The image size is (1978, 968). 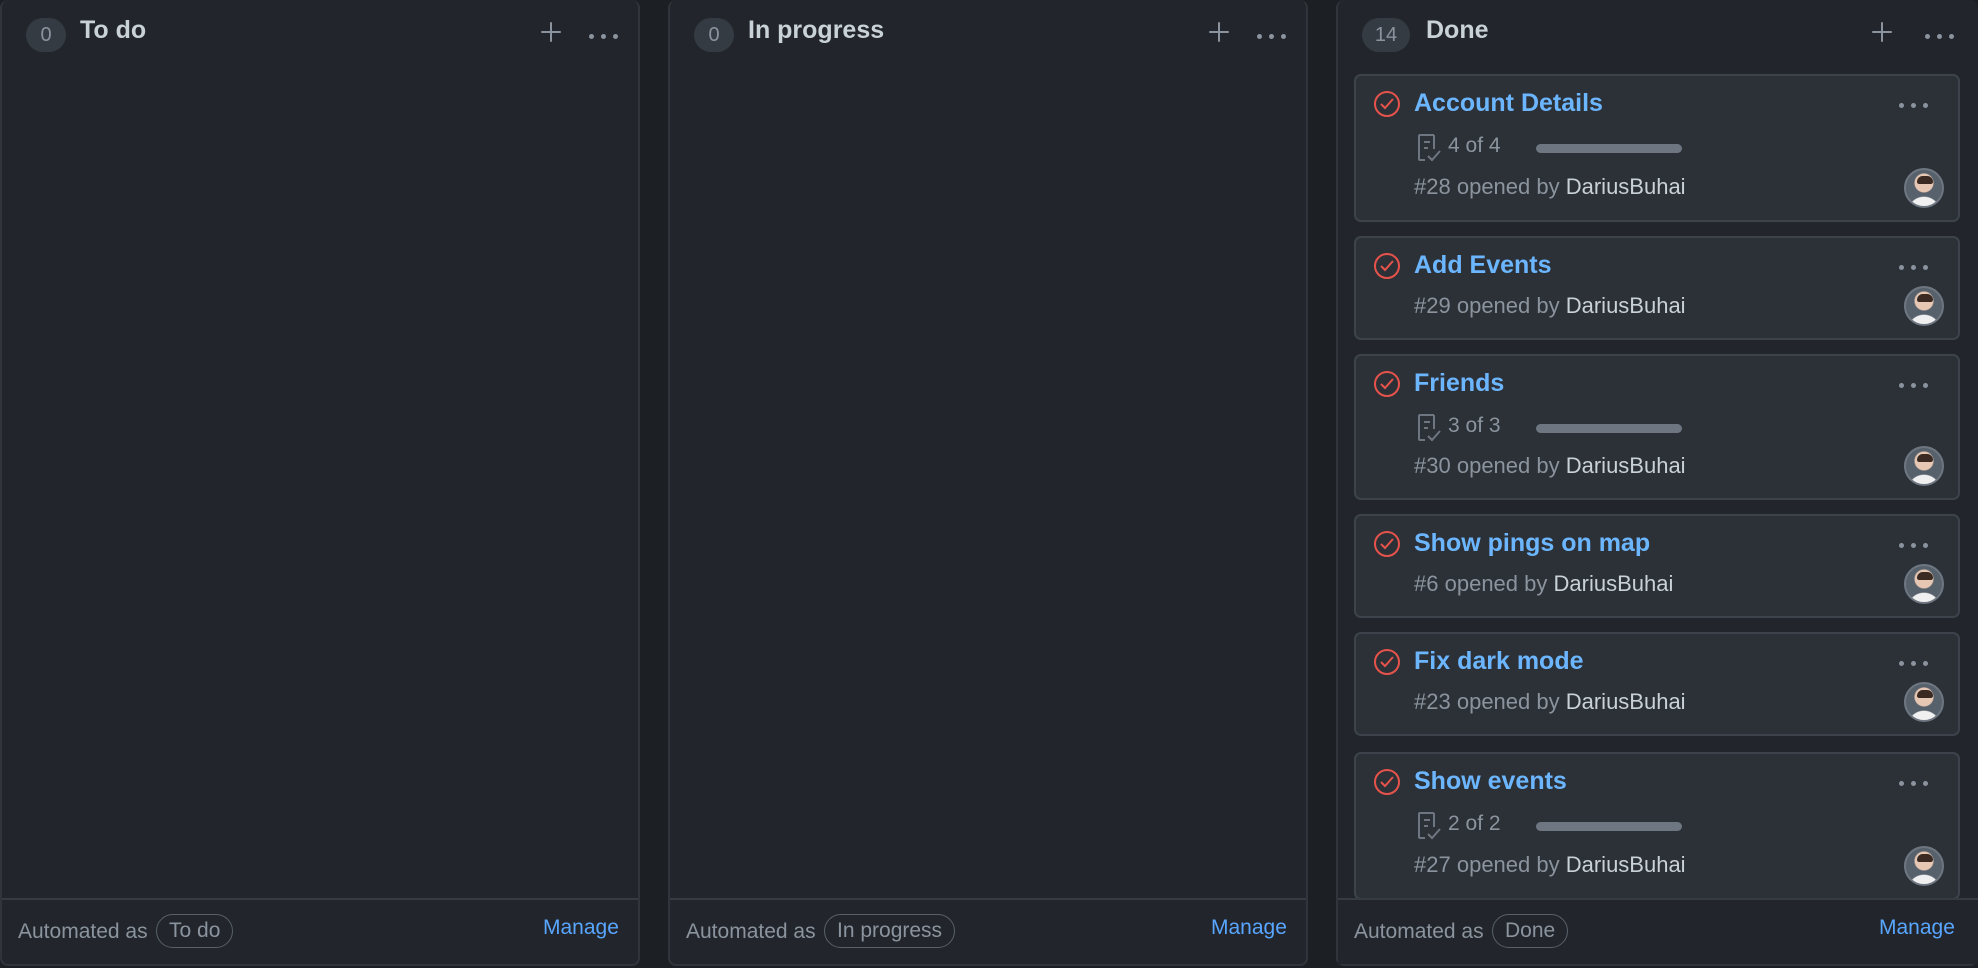 What do you see at coordinates (890, 931) in the screenshot?
I see `automation-badge: In progress` at bounding box center [890, 931].